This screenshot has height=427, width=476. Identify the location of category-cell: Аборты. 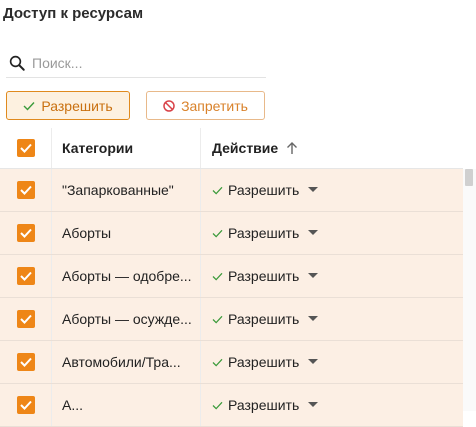
(126, 233).